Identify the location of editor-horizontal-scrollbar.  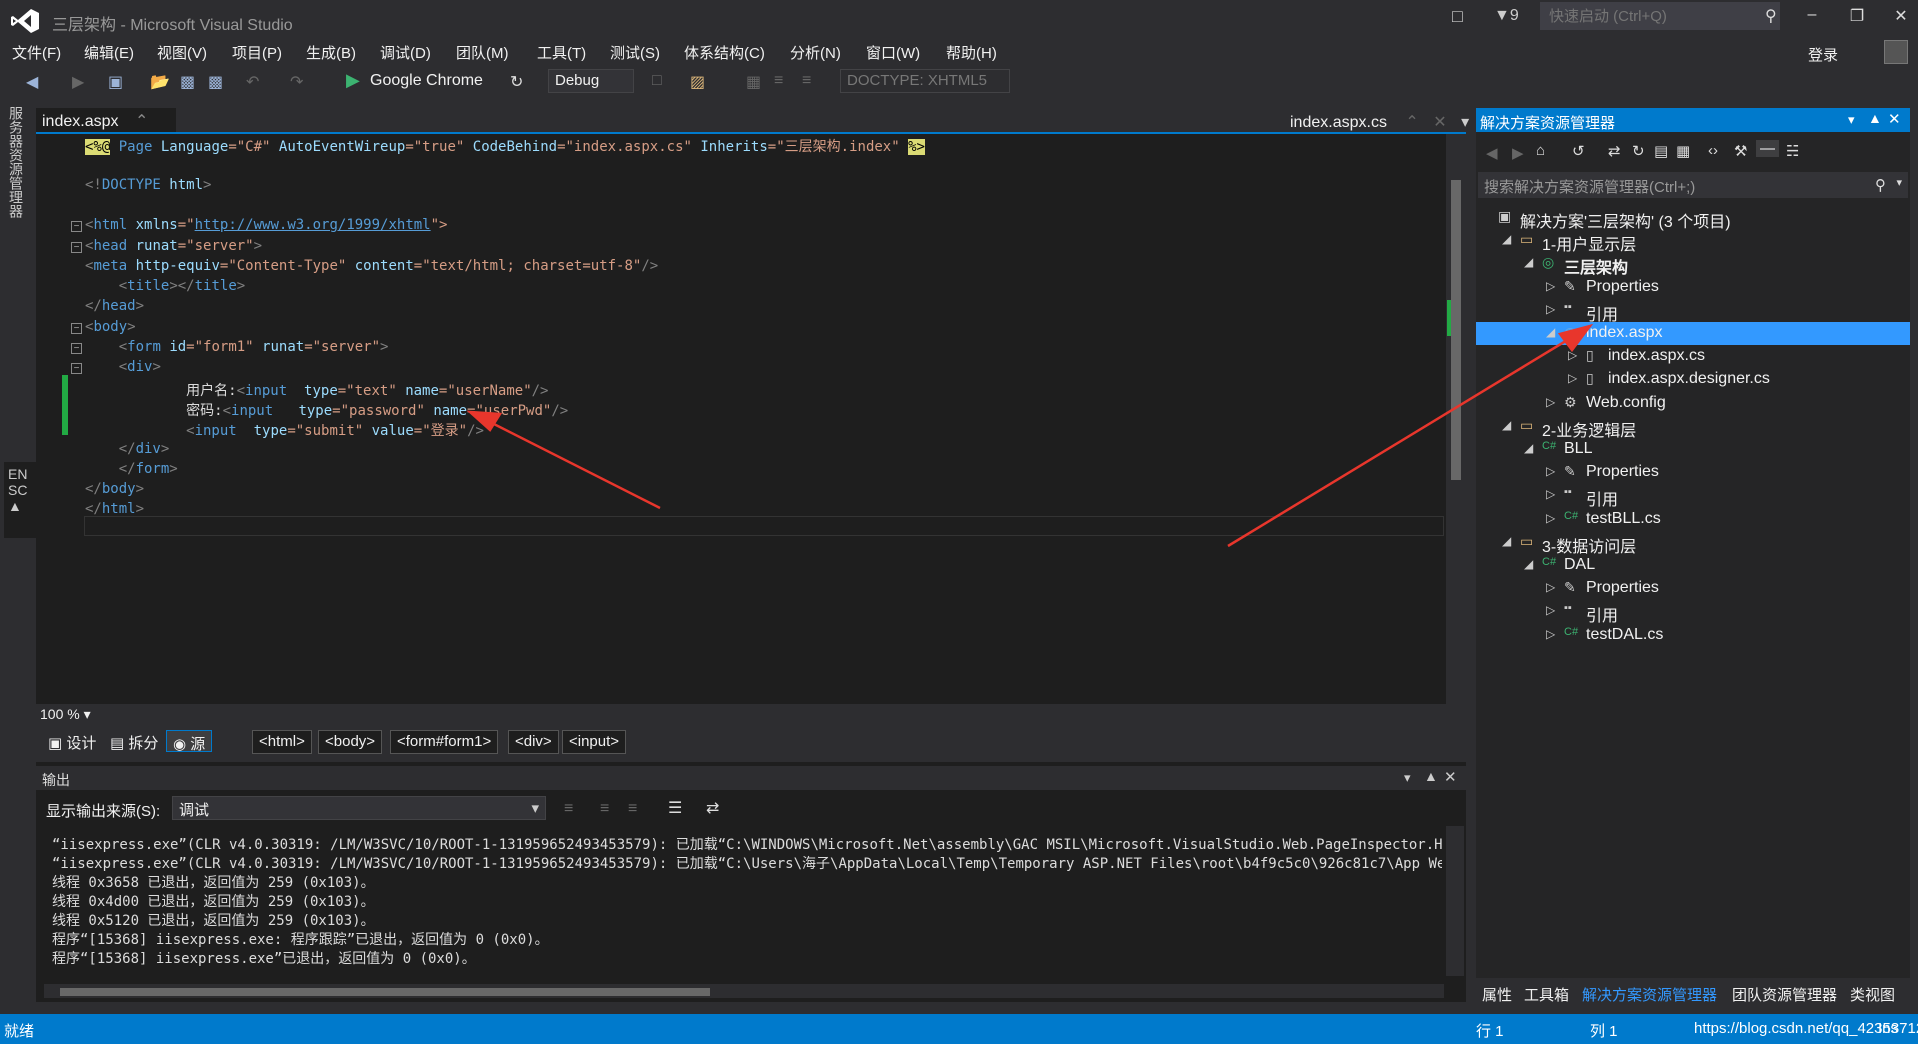
(780, 715).